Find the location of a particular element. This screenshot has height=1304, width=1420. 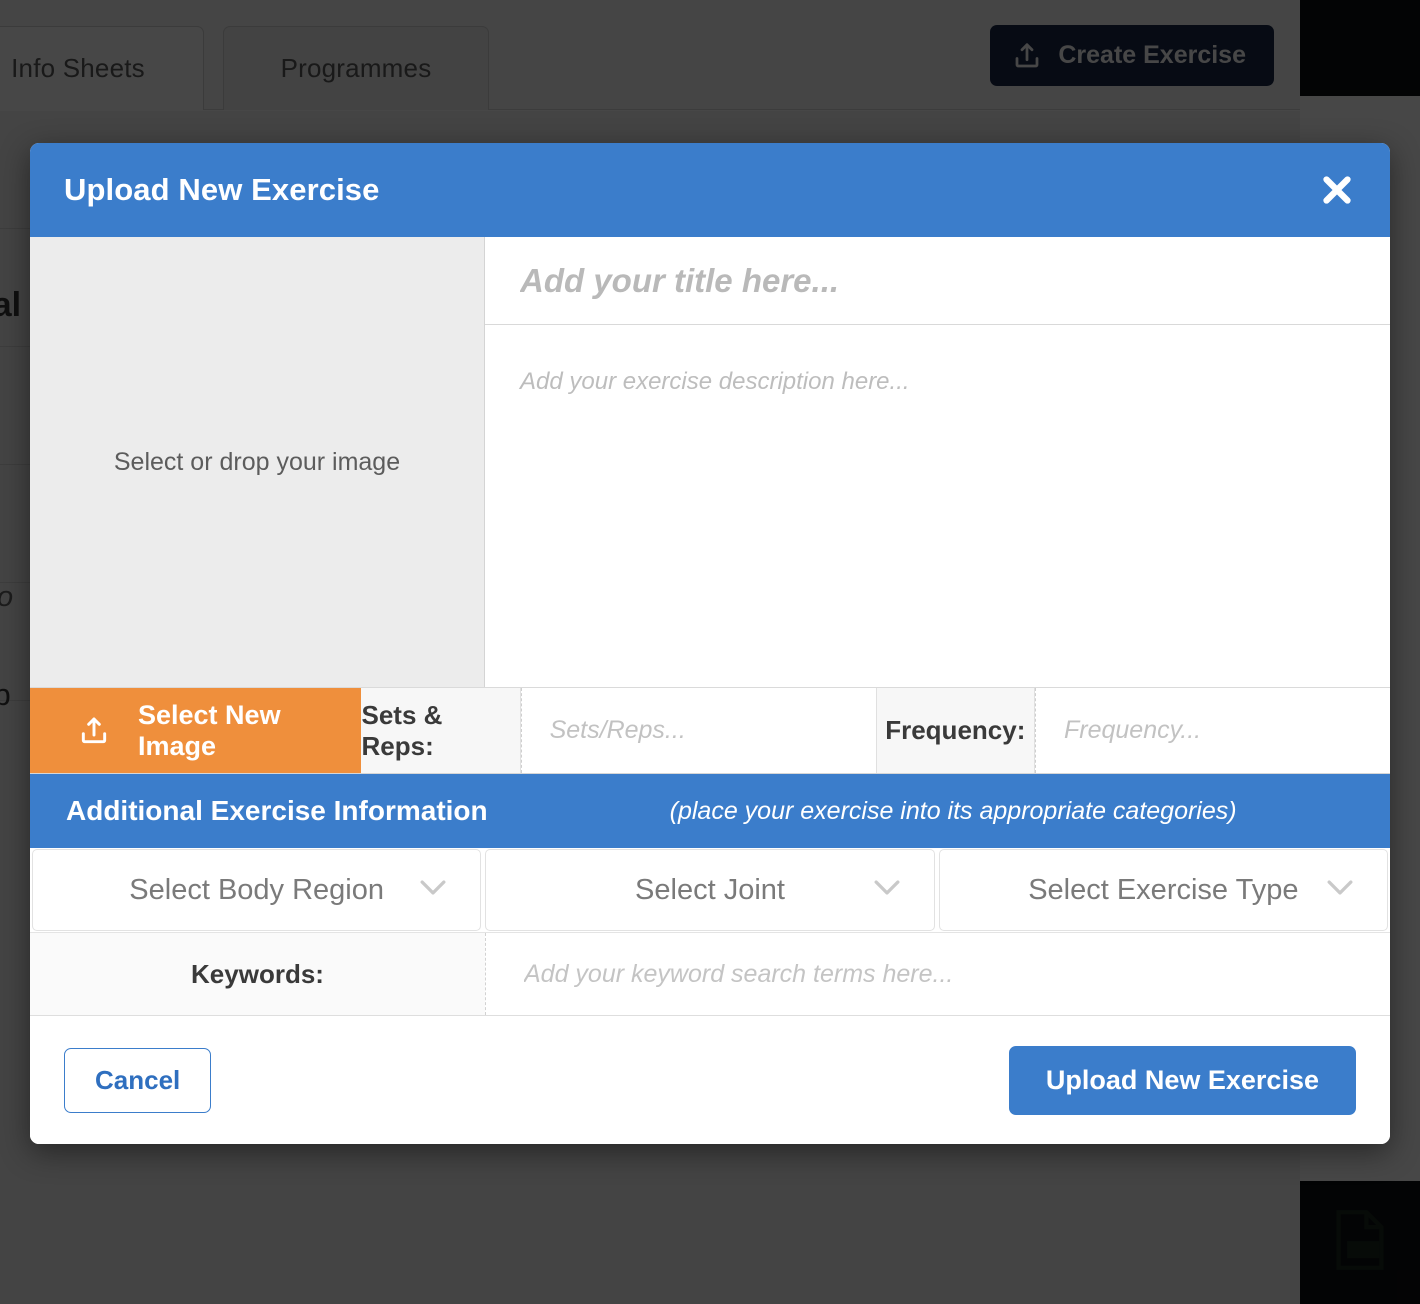

select-body-region: Select Body Region is located at coordinates (257, 890).